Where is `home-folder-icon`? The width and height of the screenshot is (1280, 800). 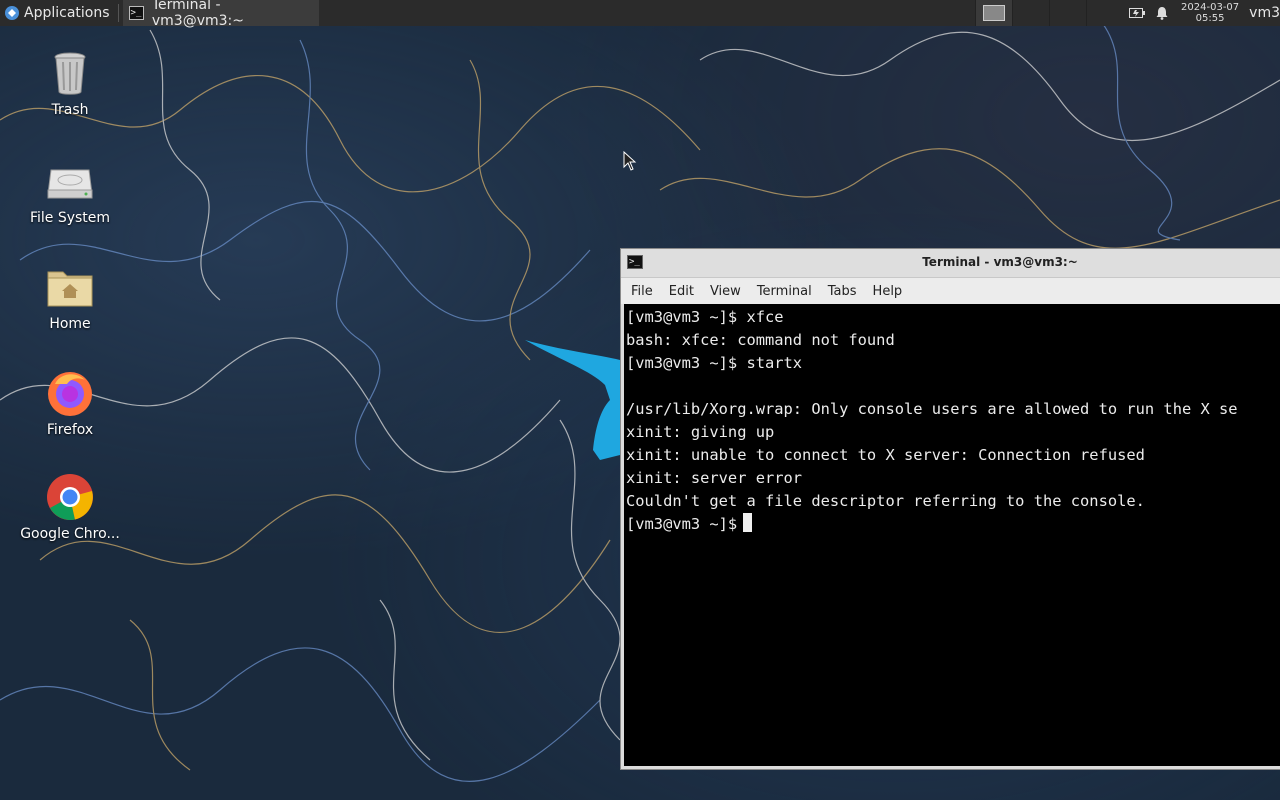 home-folder-icon is located at coordinates (70, 289).